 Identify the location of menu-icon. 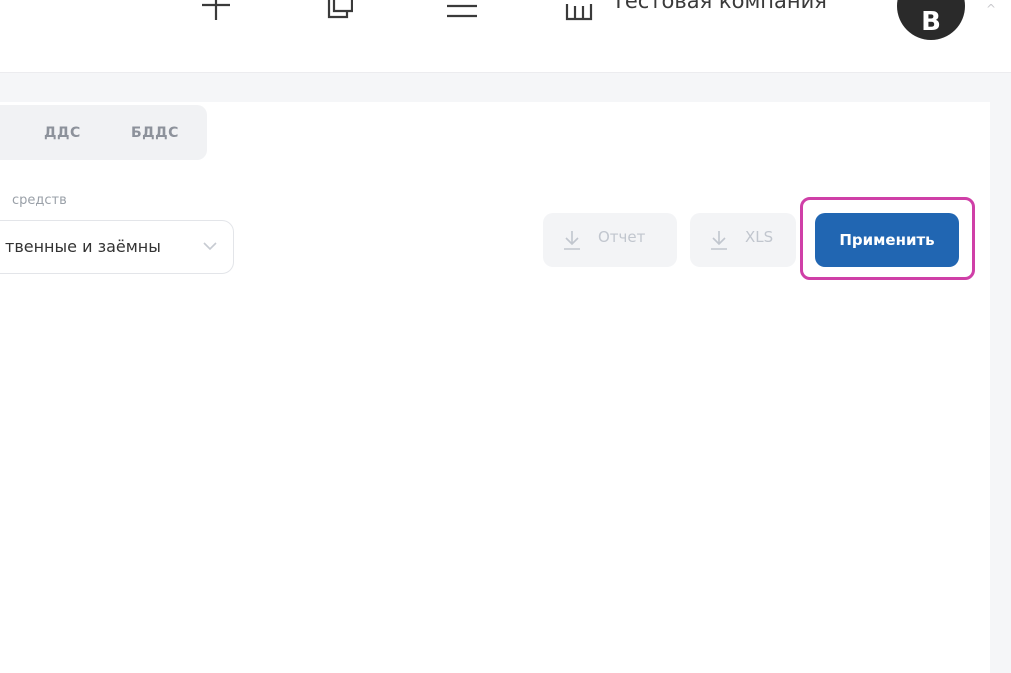
(462, 11).